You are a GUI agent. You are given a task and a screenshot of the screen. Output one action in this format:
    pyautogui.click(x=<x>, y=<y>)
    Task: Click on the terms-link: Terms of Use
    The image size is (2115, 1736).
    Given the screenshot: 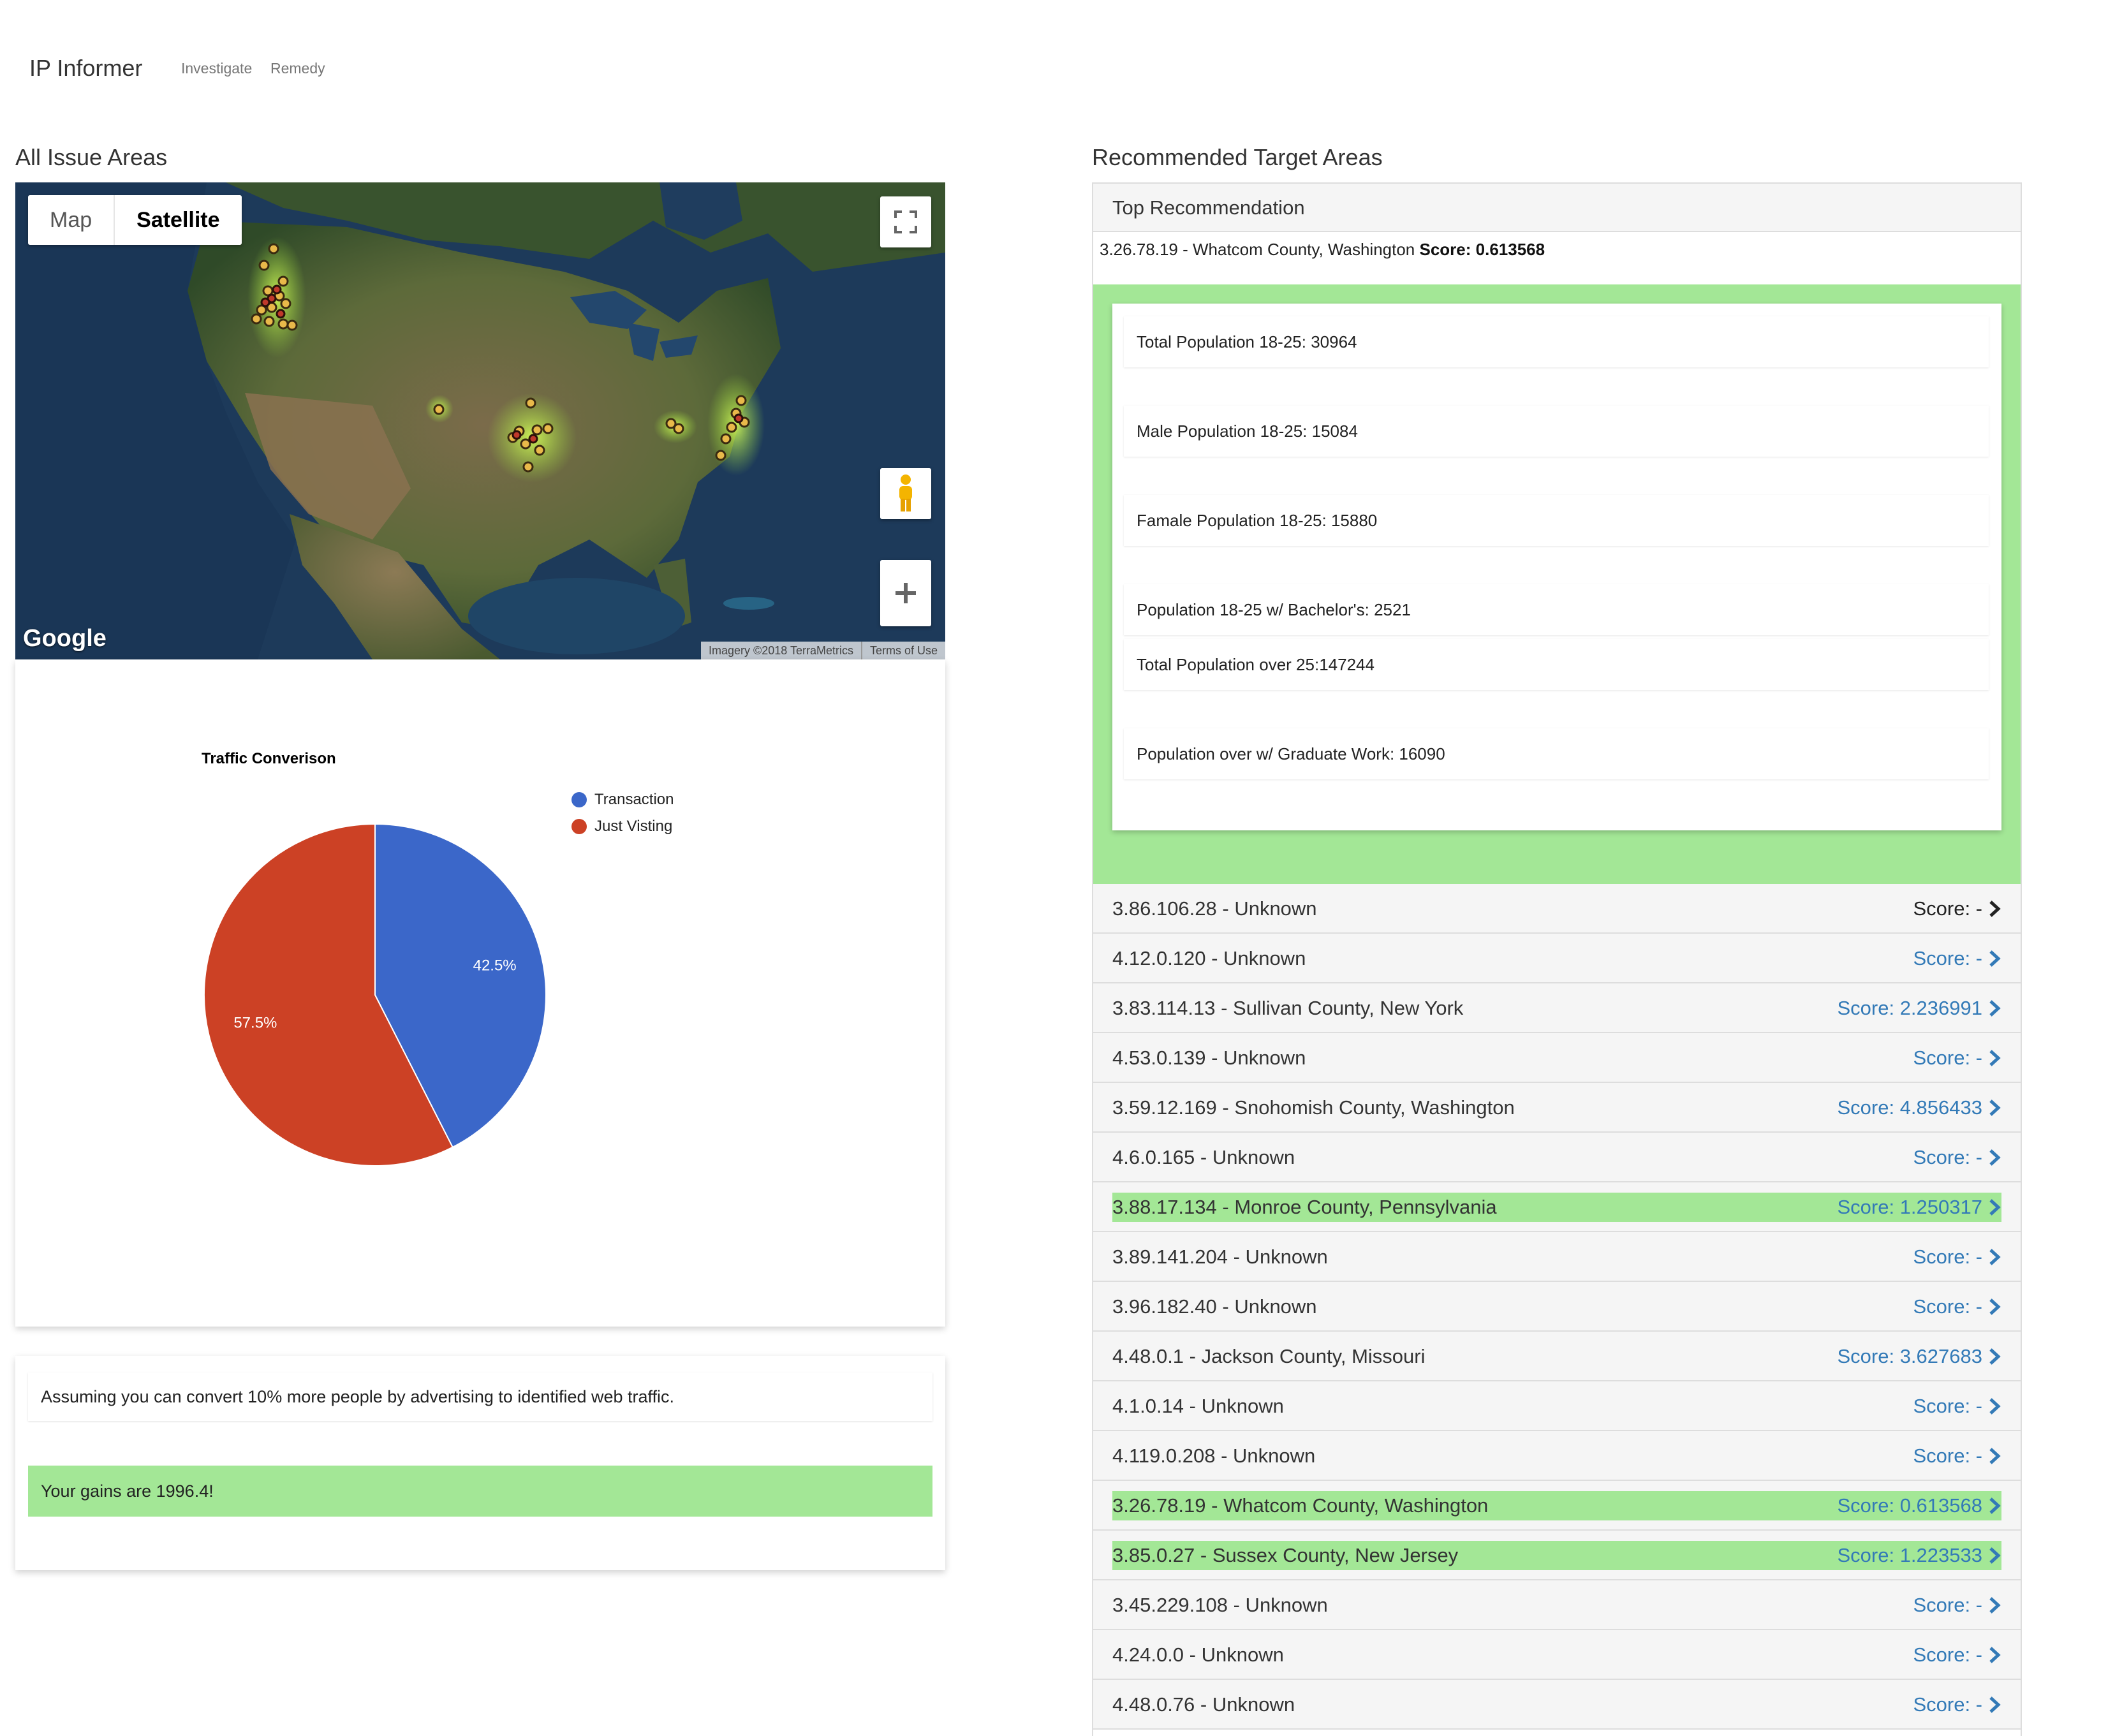 What is the action you would take?
    pyautogui.click(x=903, y=650)
    